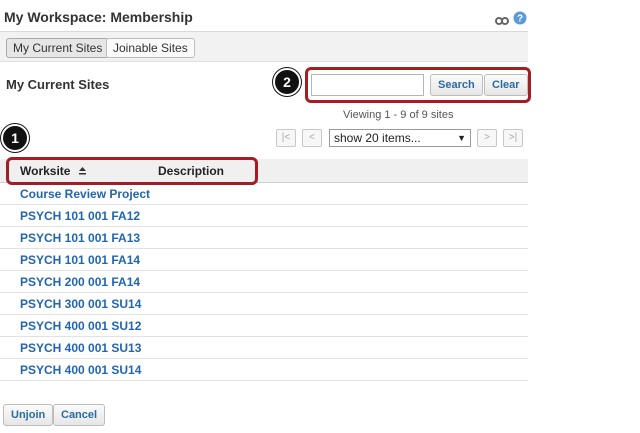 Image resolution: width=640 pixels, height=433 pixels. What do you see at coordinates (286, 138) in the screenshot?
I see `pager-first-button: |<` at bounding box center [286, 138].